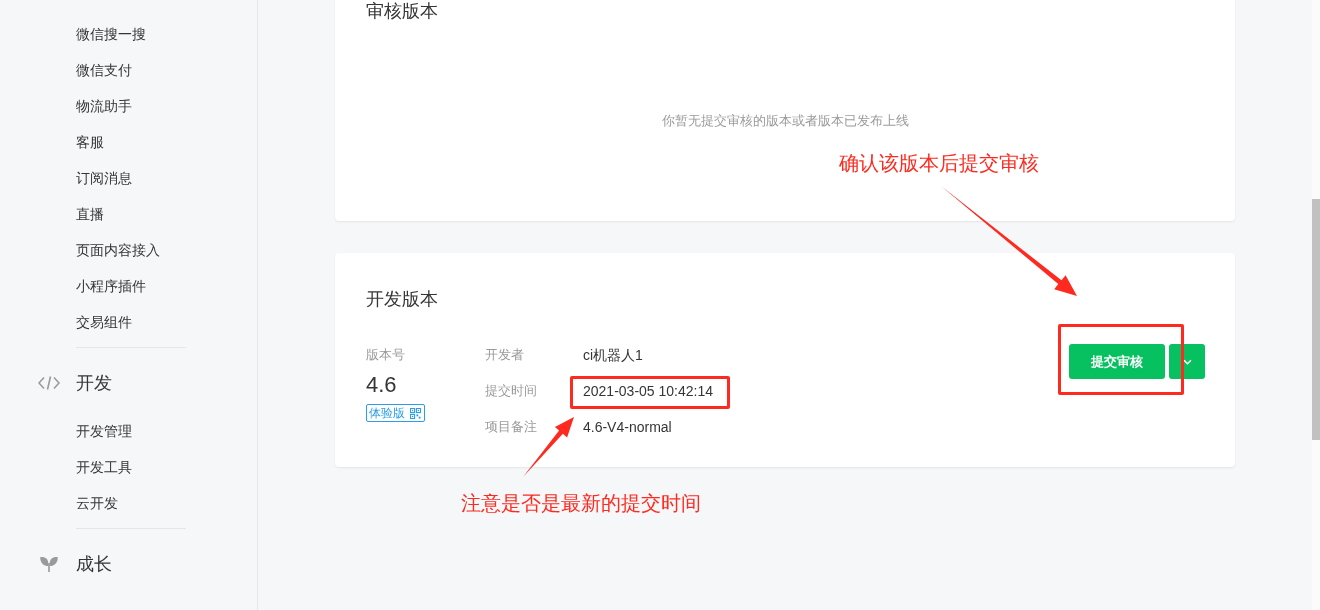 The image size is (1320, 610). I want to click on version-number: 4.6, so click(381, 385).